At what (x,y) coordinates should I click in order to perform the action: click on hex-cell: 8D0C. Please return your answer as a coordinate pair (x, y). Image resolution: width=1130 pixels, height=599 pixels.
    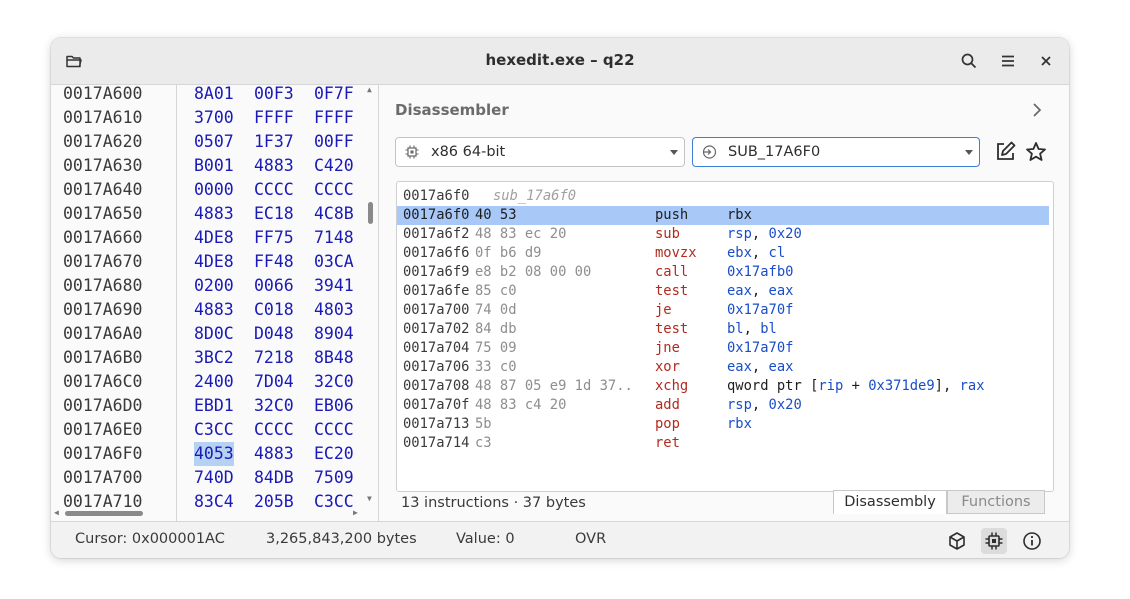
    Looking at the image, I should click on (214, 334).